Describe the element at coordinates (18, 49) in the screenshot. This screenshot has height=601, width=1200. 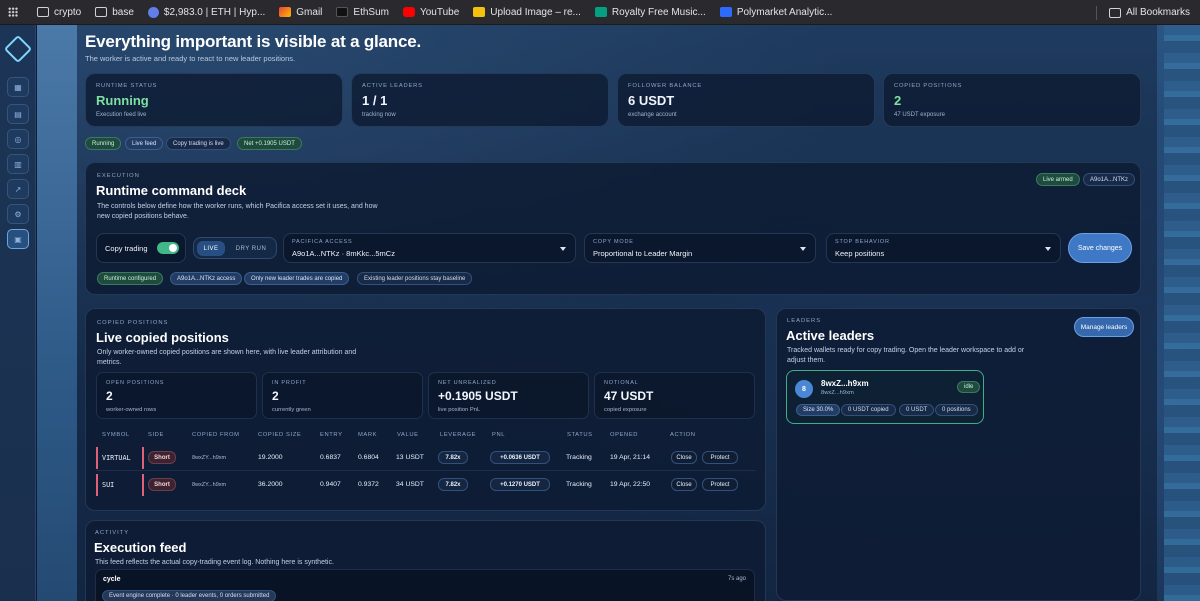
I see `app-logo-icon` at that location.